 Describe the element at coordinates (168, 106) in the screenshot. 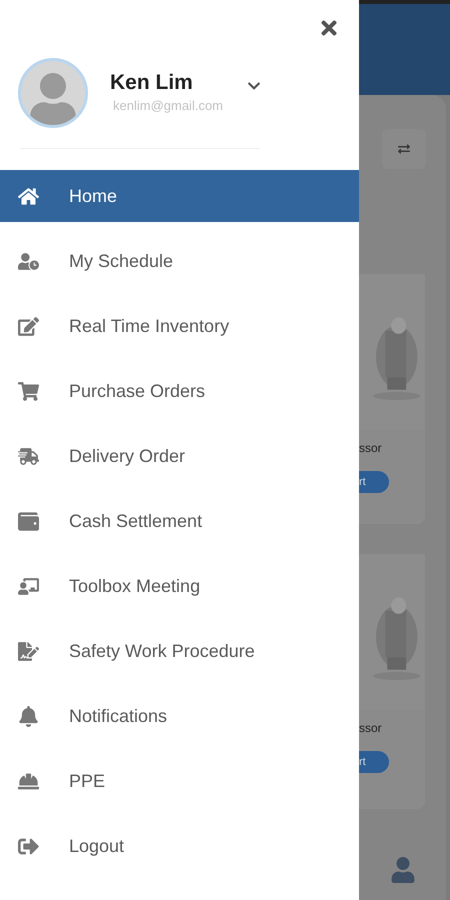

I see `user-email: kenlim@gmail.com` at that location.